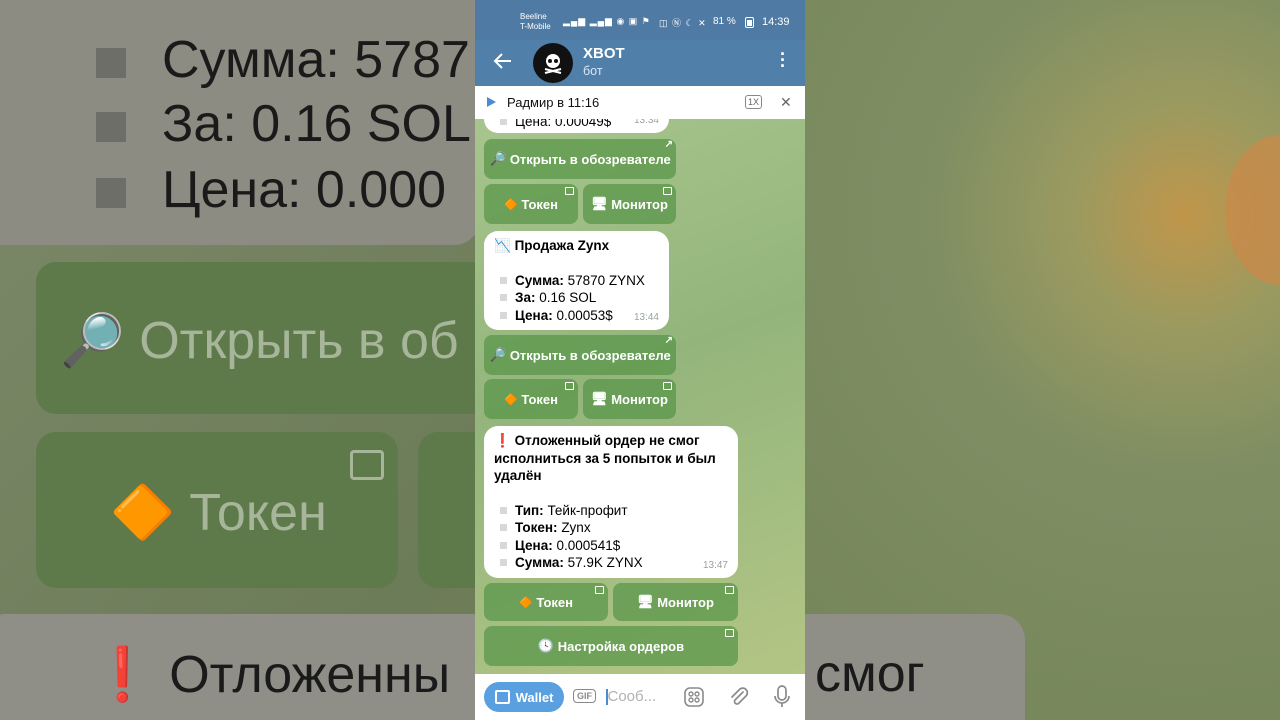 Image resolution: width=1280 pixels, height=720 pixels. I want to click on clock-icon: 🕓, so click(546, 645).